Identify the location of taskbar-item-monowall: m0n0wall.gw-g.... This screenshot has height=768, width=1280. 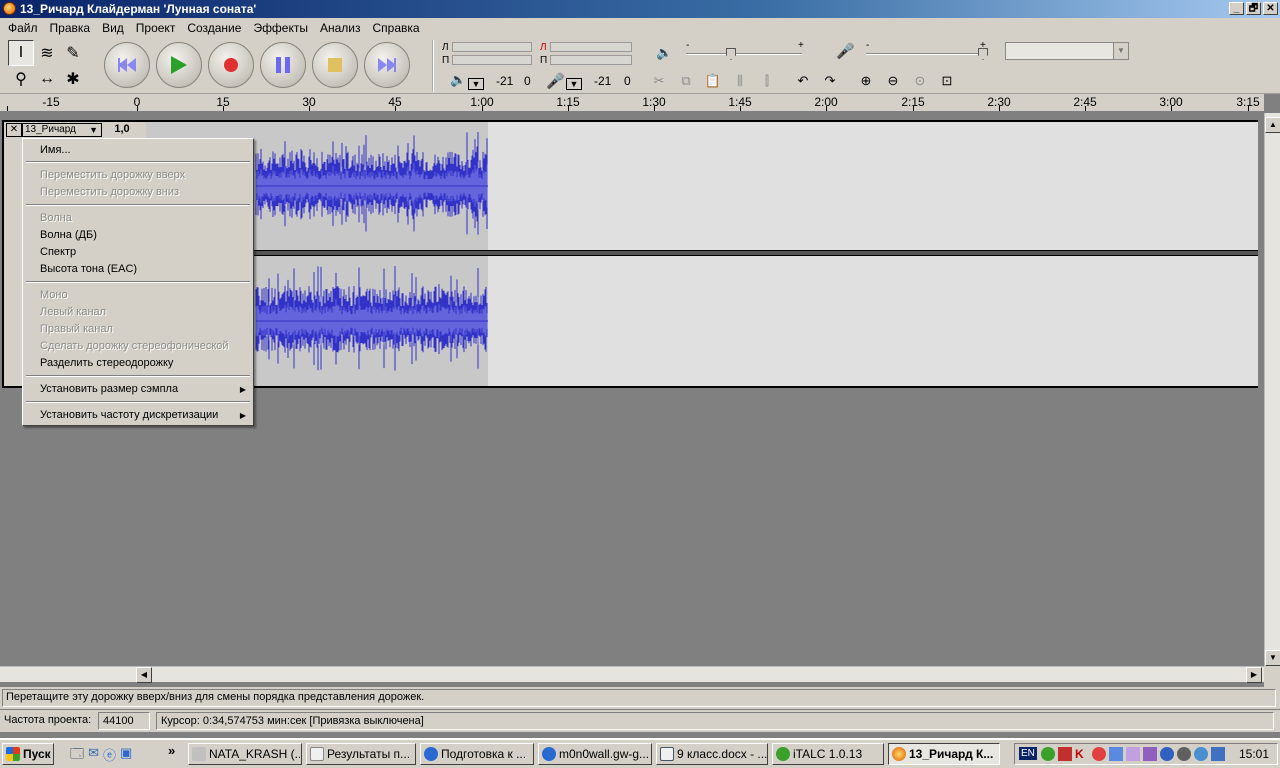
(595, 754).